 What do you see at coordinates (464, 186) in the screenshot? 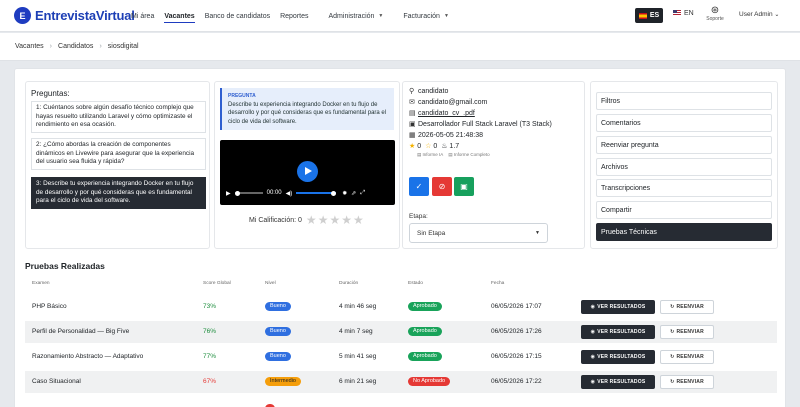
I see `hire-button: ▣` at bounding box center [464, 186].